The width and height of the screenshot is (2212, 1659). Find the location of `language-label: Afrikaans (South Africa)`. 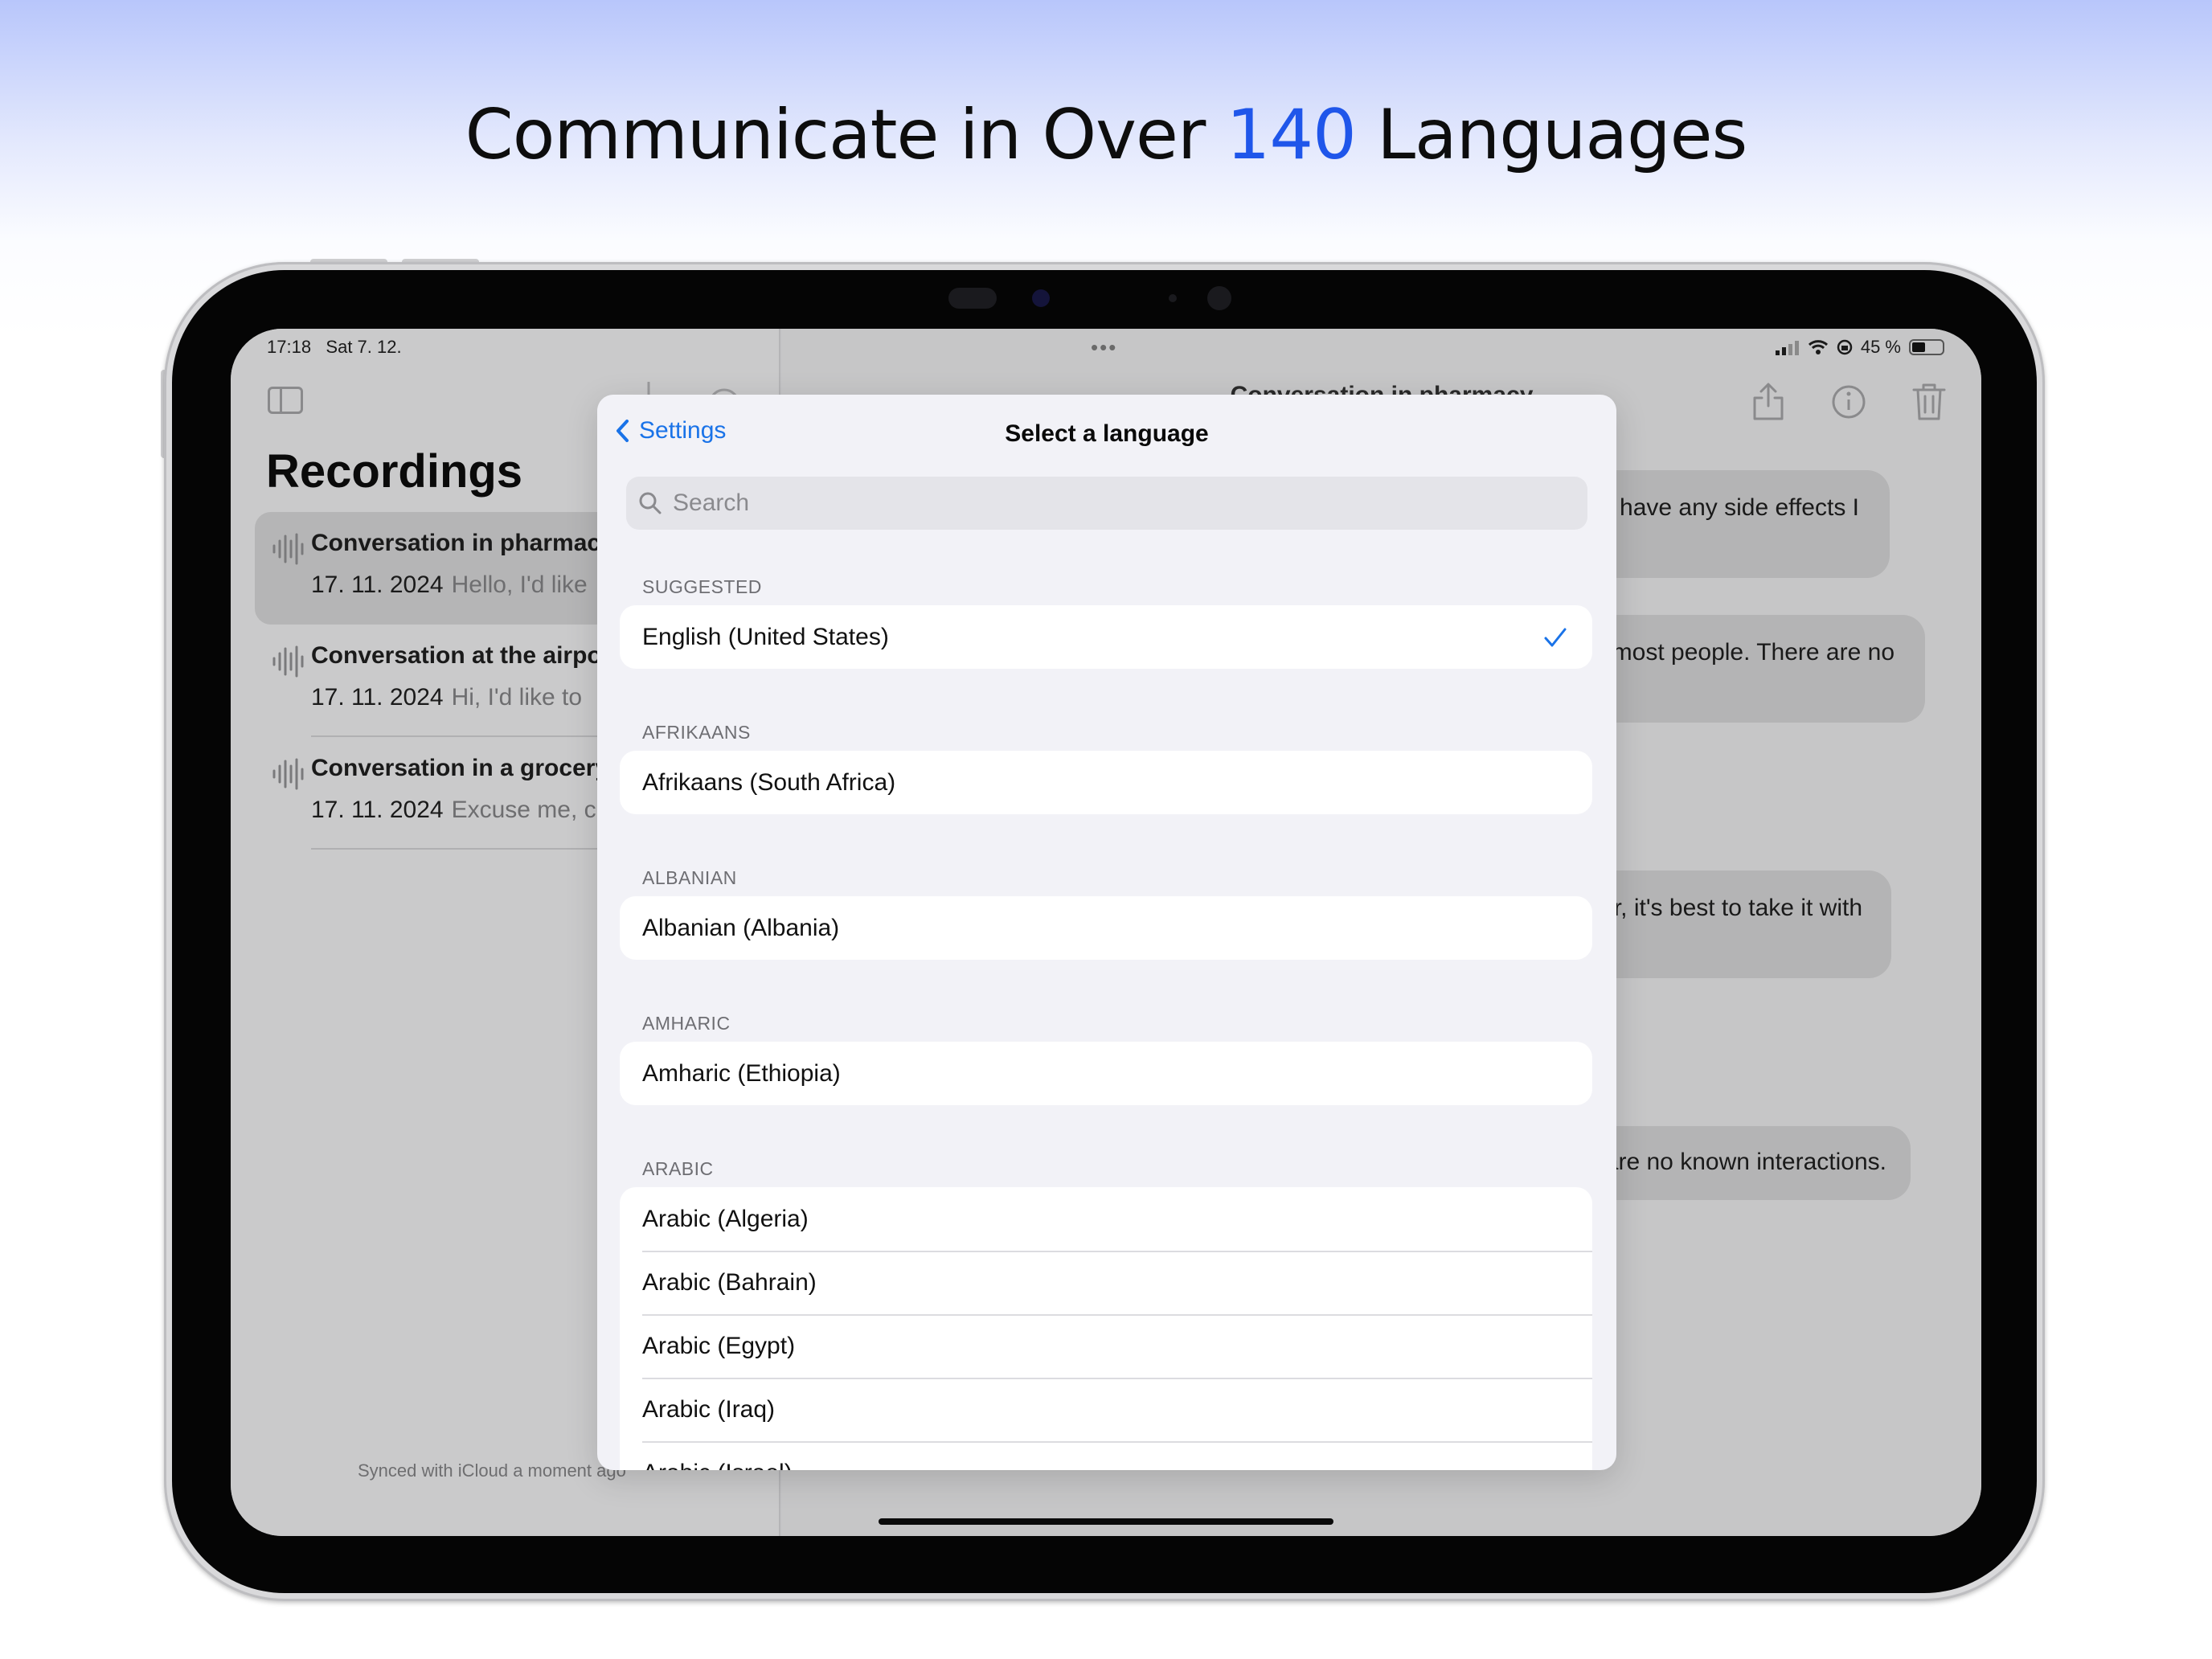

language-label: Afrikaans (South Africa) is located at coordinates (769, 782).